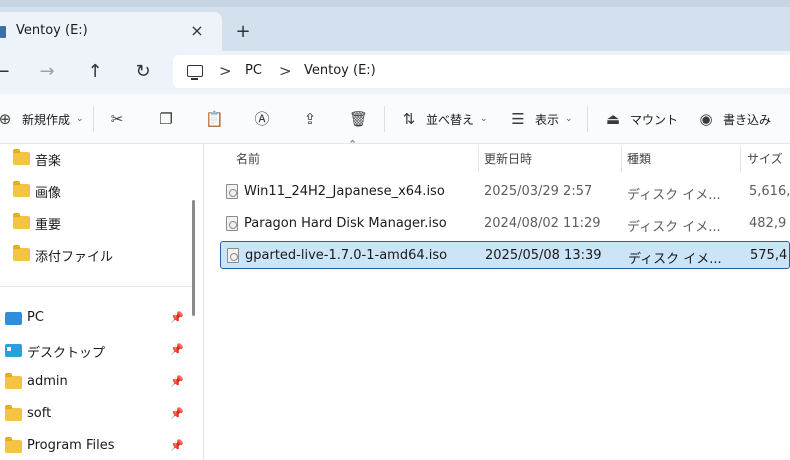  What do you see at coordinates (66, 353) in the screenshot?
I see `sidebar-item-label: デスクトップ` at bounding box center [66, 353].